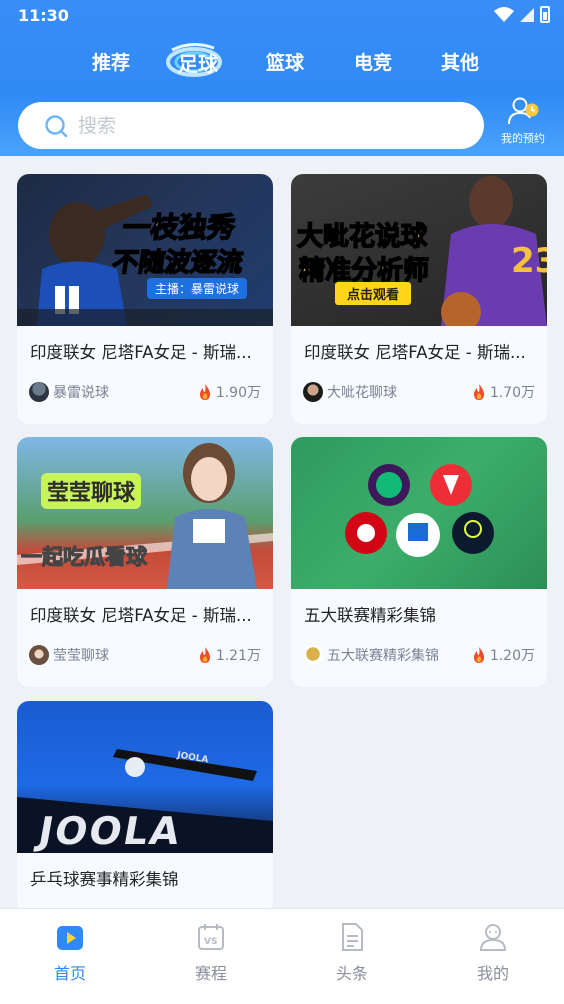  I want to click on view-count: 1.90万, so click(238, 393).